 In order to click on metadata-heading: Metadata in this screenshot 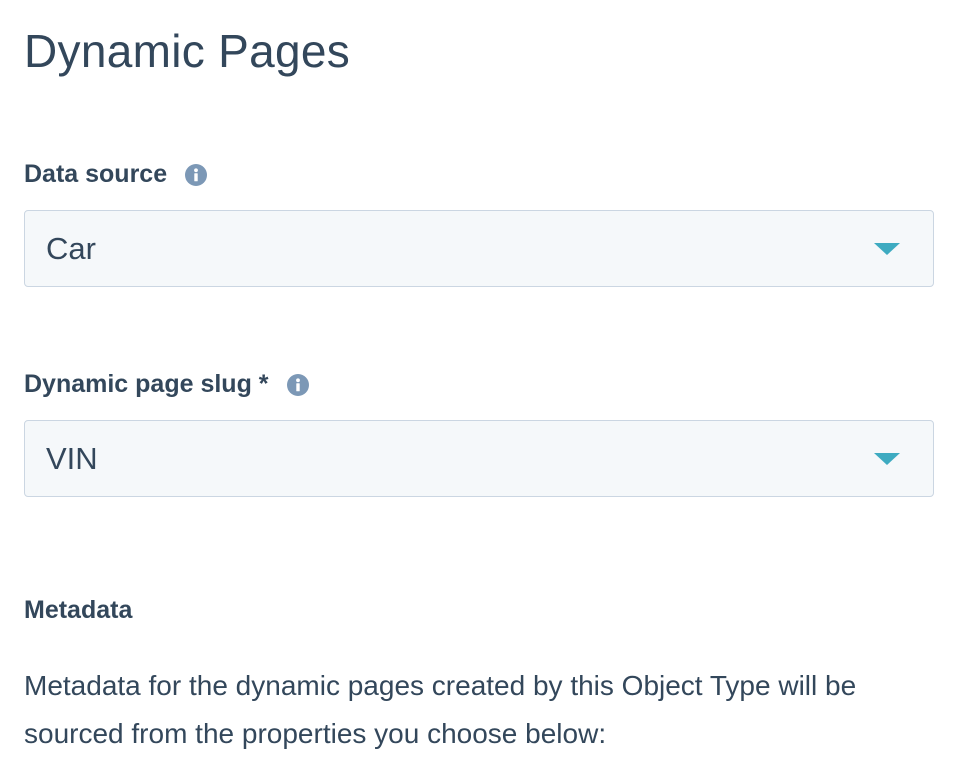, I will do `click(78, 610)`.